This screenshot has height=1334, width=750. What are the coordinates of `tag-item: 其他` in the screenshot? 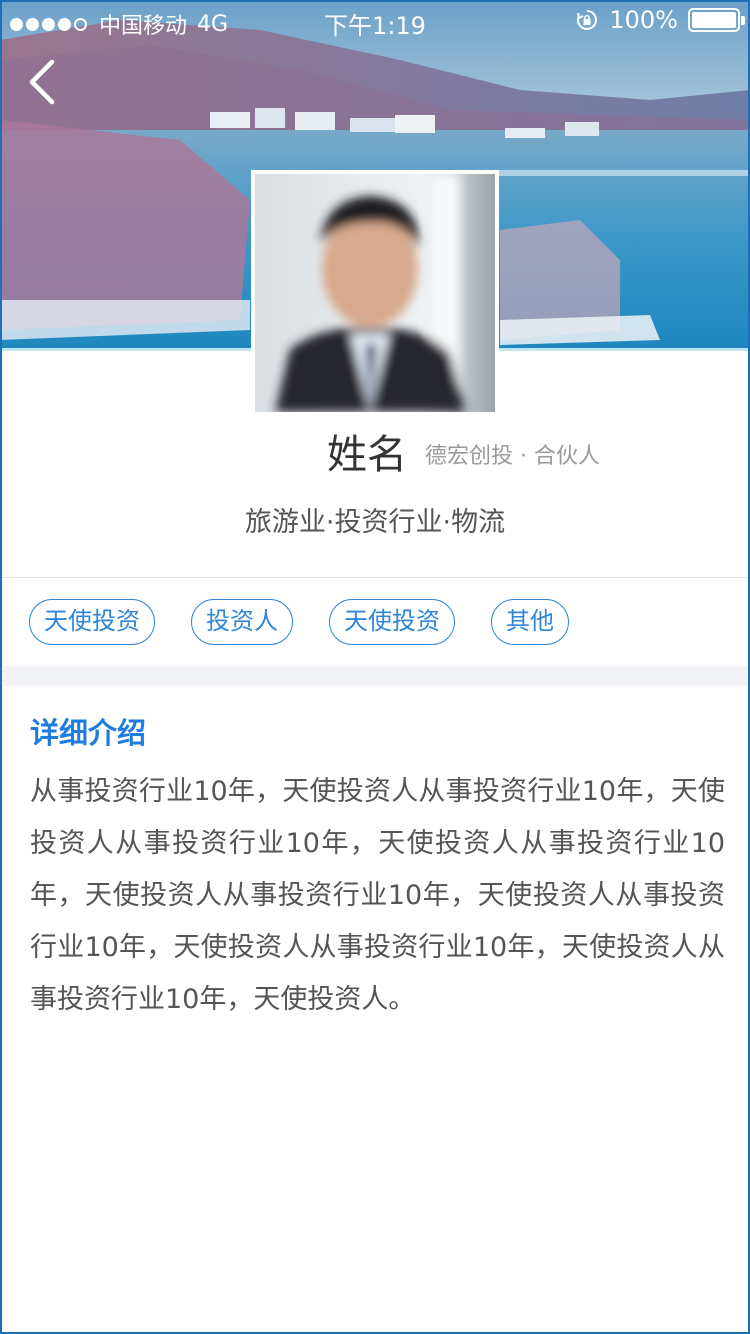 It's located at (530, 622).